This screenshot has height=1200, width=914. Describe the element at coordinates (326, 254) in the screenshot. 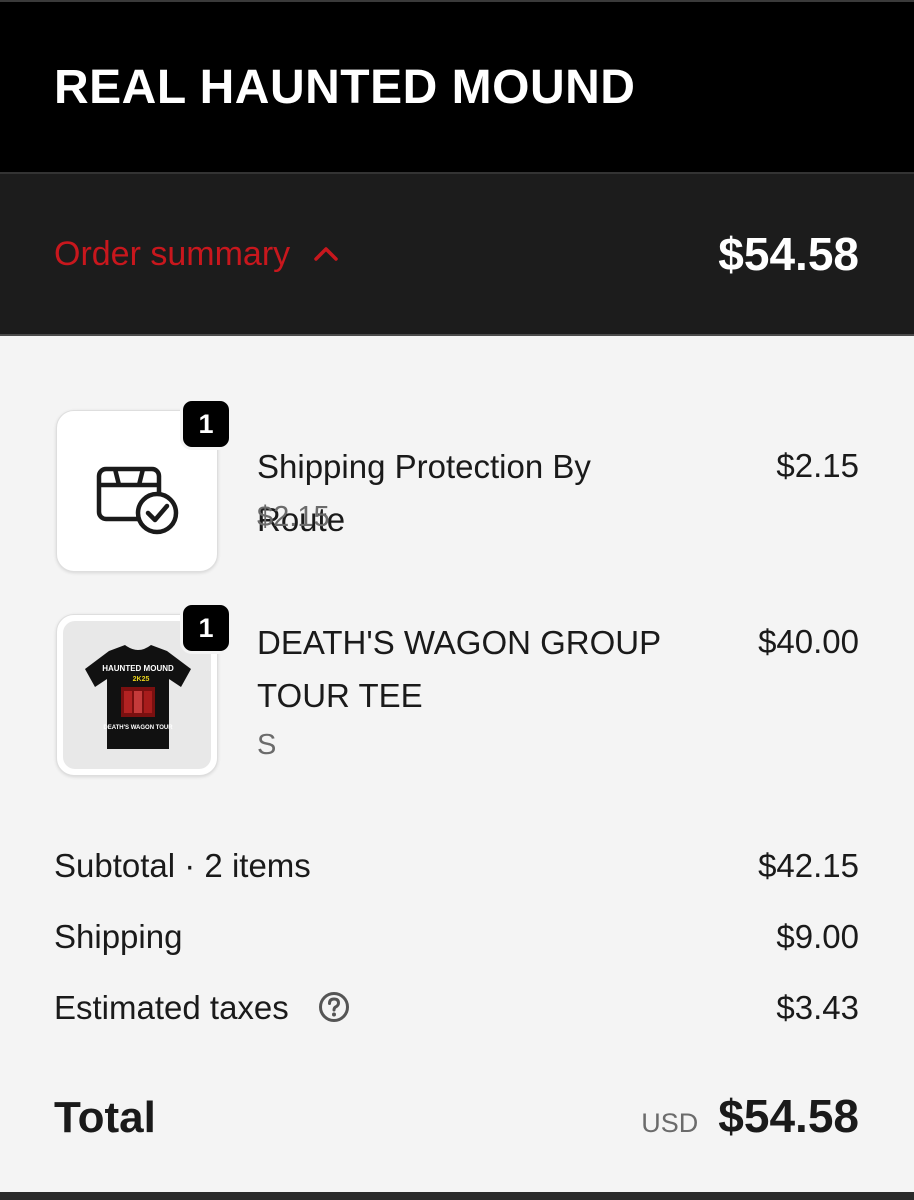

I see `chevron-up-icon` at that location.